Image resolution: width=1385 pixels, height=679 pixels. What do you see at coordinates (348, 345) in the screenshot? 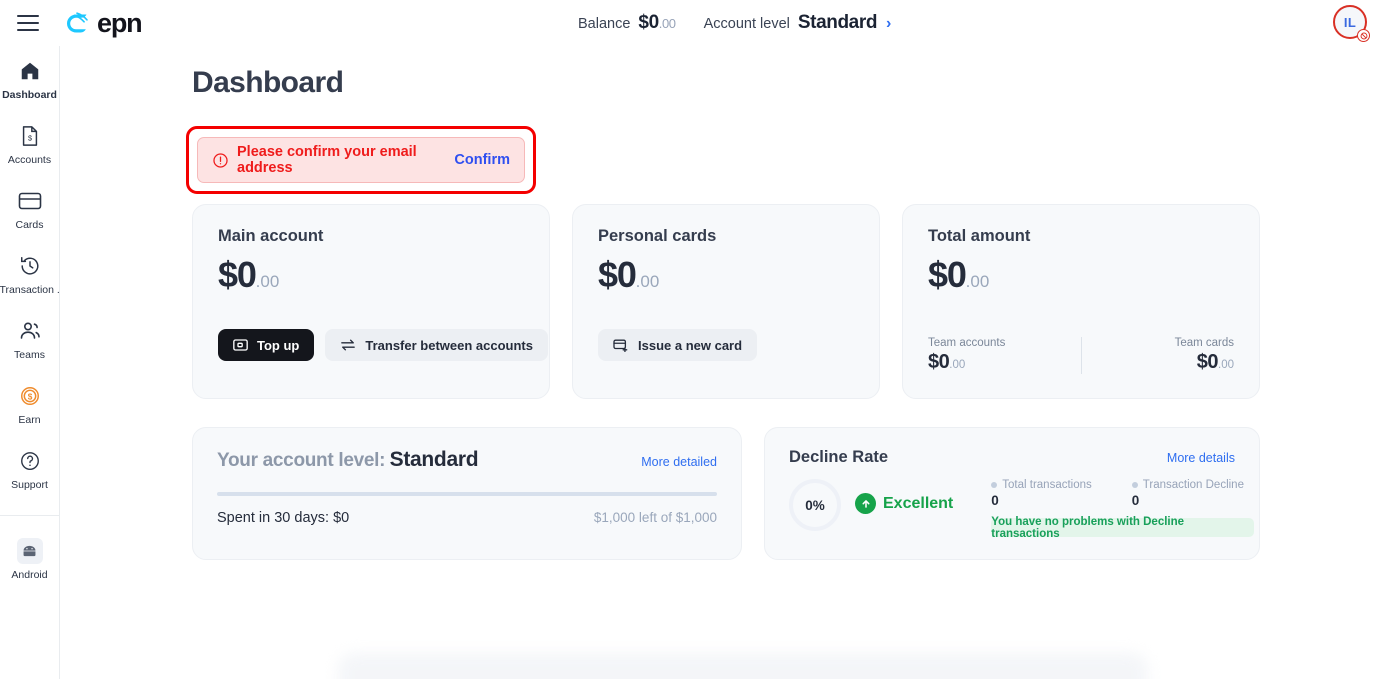
I see `transfer-arrows-icon` at bounding box center [348, 345].